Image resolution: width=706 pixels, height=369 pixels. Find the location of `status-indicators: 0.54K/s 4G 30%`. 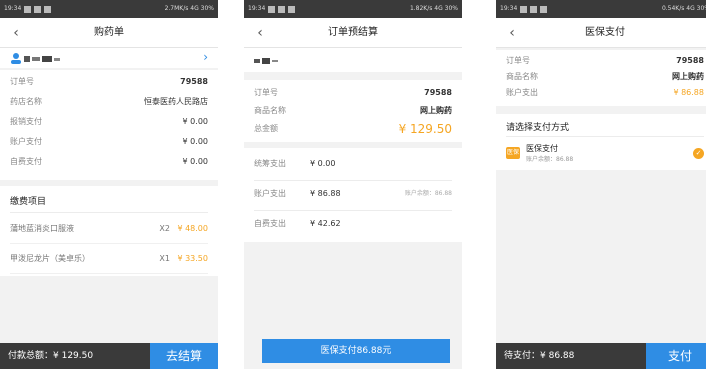

status-indicators: 0.54K/s 4G 30% is located at coordinates (683, 8).